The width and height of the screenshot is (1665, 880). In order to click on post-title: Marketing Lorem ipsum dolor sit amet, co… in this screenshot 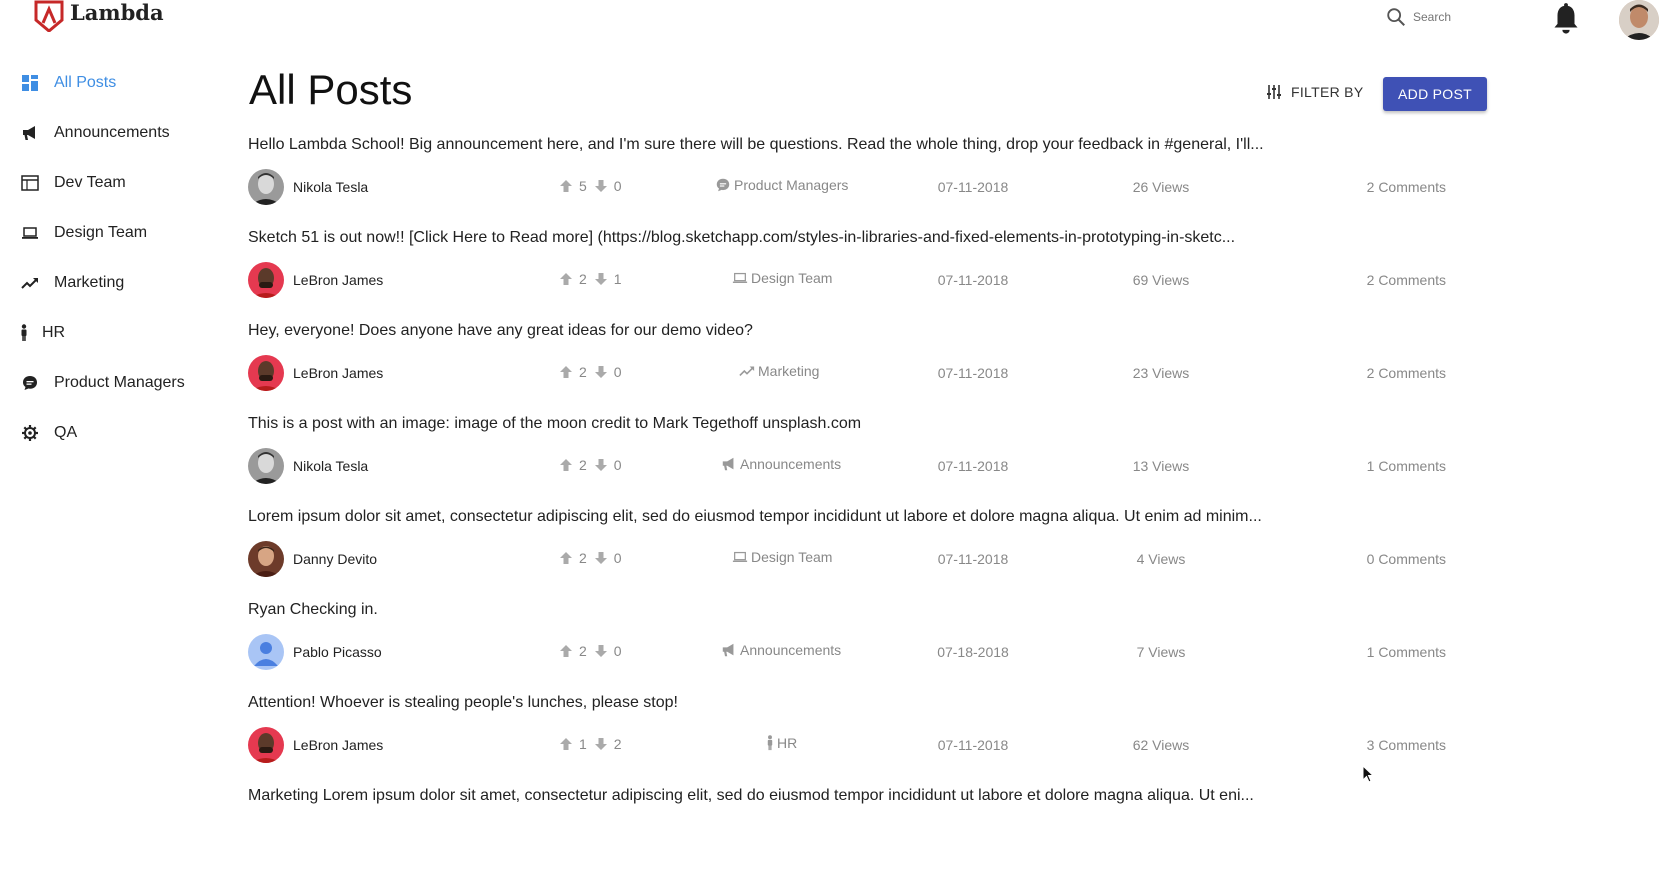, I will do `click(751, 796)`.